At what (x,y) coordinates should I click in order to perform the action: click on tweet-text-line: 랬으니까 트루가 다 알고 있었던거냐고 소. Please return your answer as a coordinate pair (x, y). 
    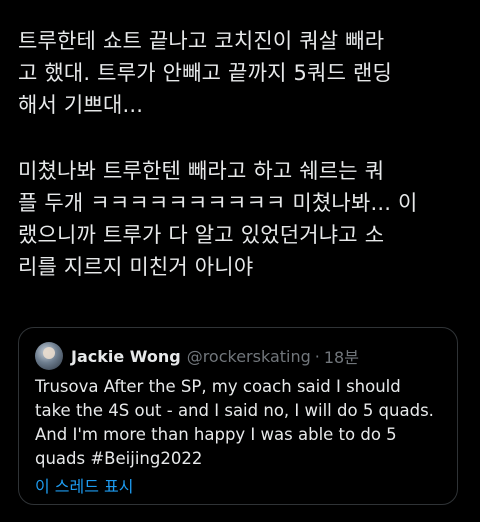
    Looking at the image, I should click on (201, 235).